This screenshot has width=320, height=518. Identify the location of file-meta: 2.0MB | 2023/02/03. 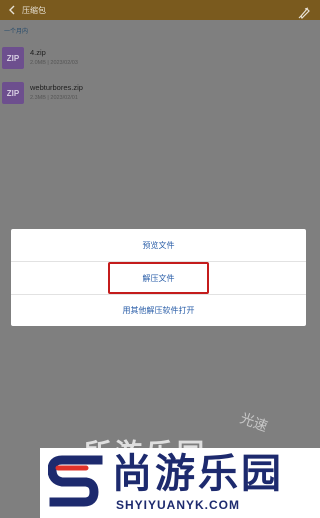
(54, 63).